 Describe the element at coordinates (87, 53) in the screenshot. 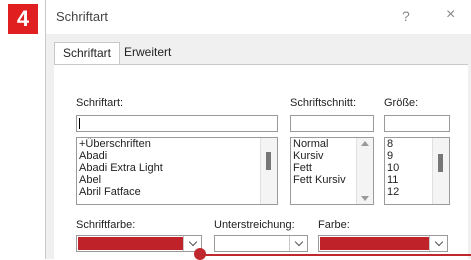

I see `tab-schriftart: Schriftart` at that location.